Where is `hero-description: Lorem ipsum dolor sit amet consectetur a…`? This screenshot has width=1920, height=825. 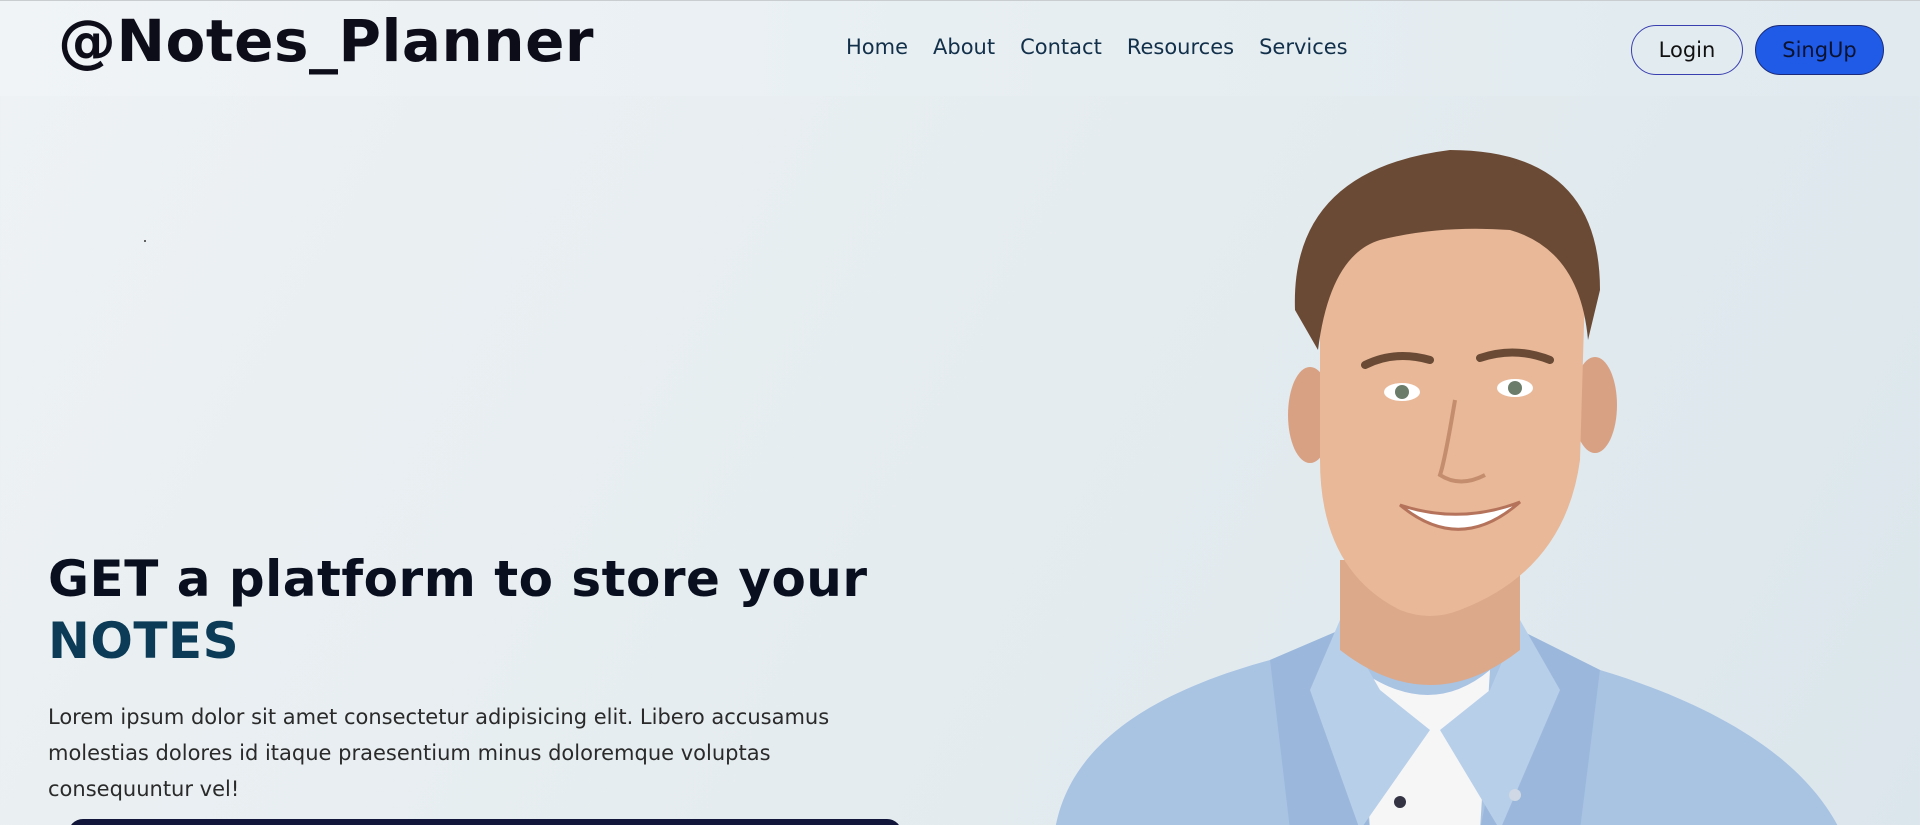 hero-description: Lorem ipsum dolor sit amet consectetur a… is located at coordinates (439, 753).